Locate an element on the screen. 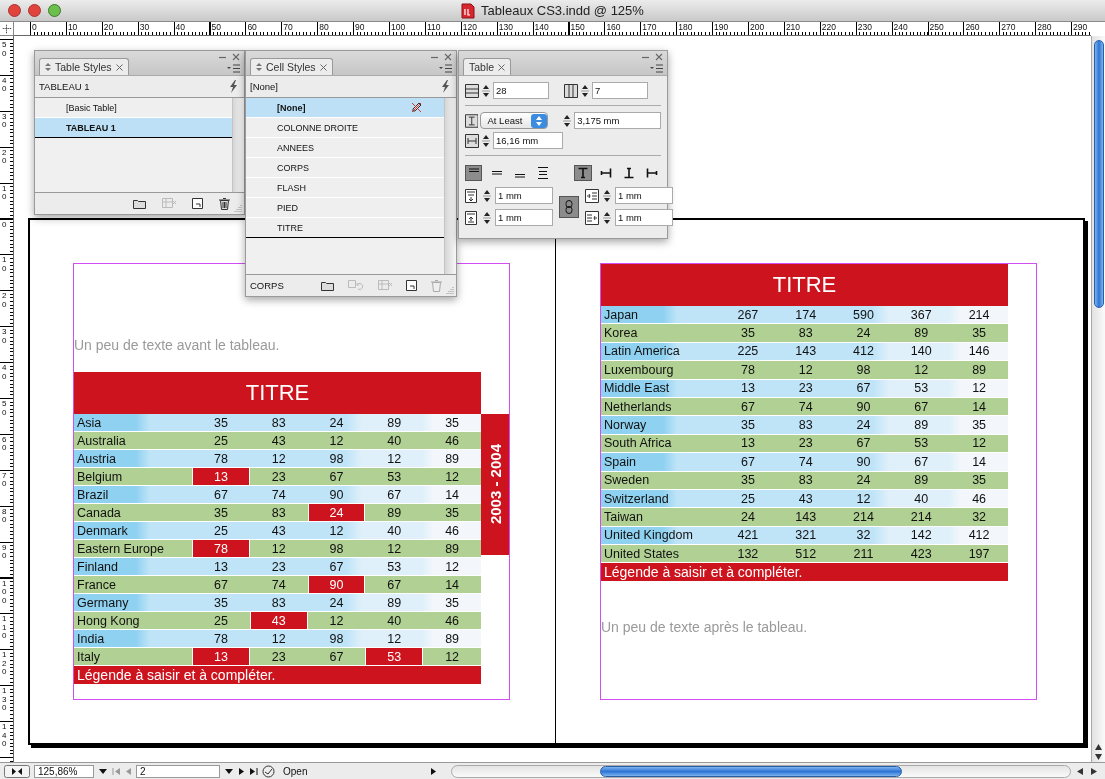 The image size is (1105, 779). body-rows-field: 28 is located at coordinates (521, 90).